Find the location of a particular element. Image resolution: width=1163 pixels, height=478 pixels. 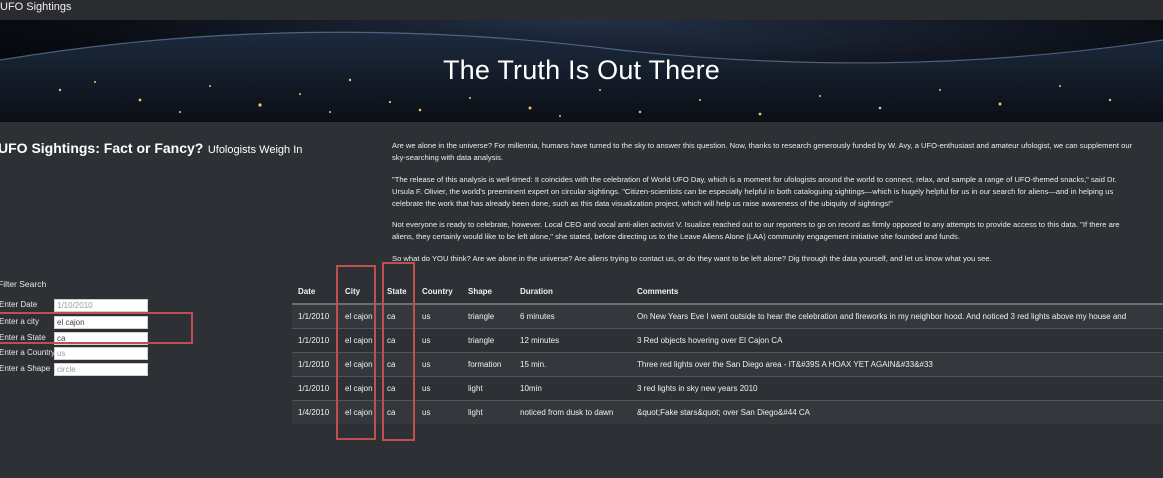

col-header-date: Date is located at coordinates (315, 292).